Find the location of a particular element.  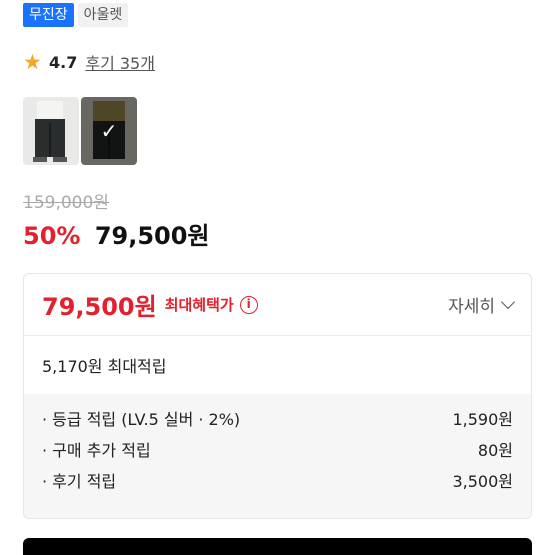

detail-toggle: 자세히 is located at coordinates (482, 304).